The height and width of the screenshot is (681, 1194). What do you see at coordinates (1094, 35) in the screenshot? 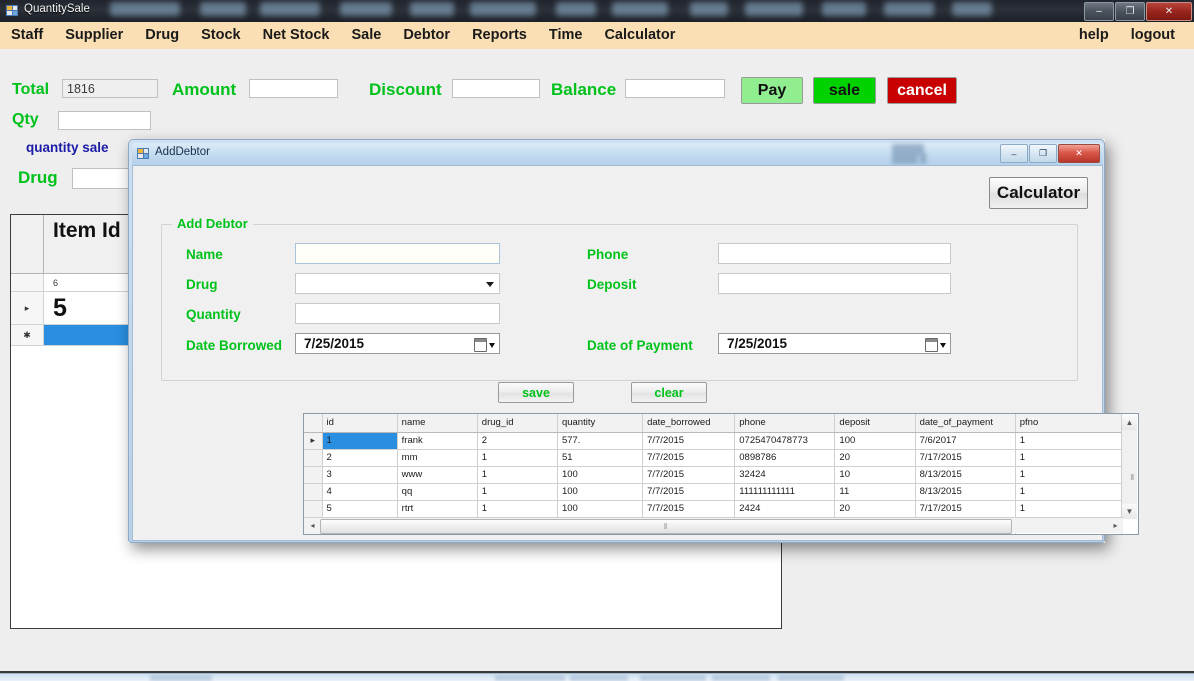
I see `menu-item-help: help` at bounding box center [1094, 35].